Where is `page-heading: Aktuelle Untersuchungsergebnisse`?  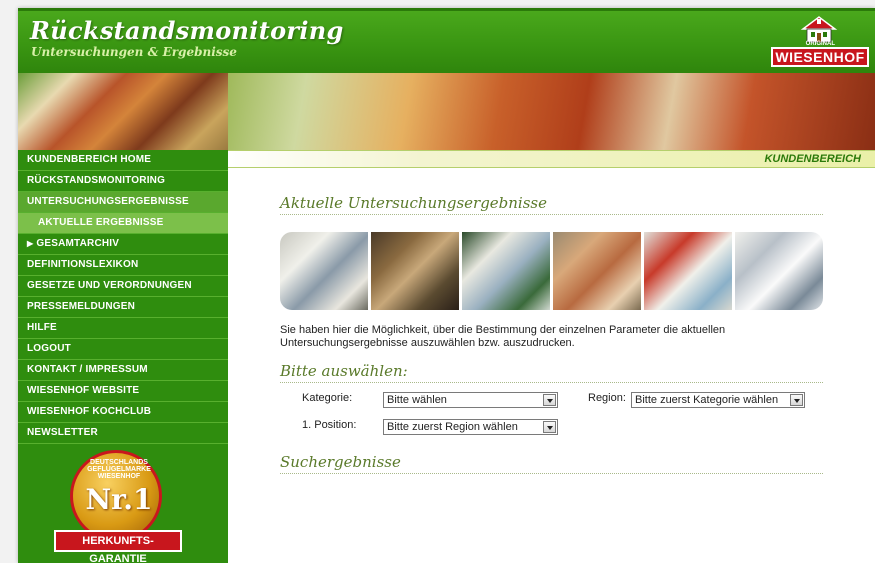 page-heading: Aktuelle Untersuchungsergebnisse is located at coordinates (414, 203).